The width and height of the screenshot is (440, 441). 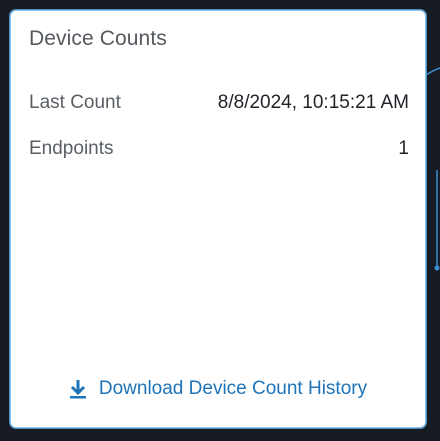 What do you see at coordinates (403, 148) in the screenshot?
I see `endpoints-value: 1` at bounding box center [403, 148].